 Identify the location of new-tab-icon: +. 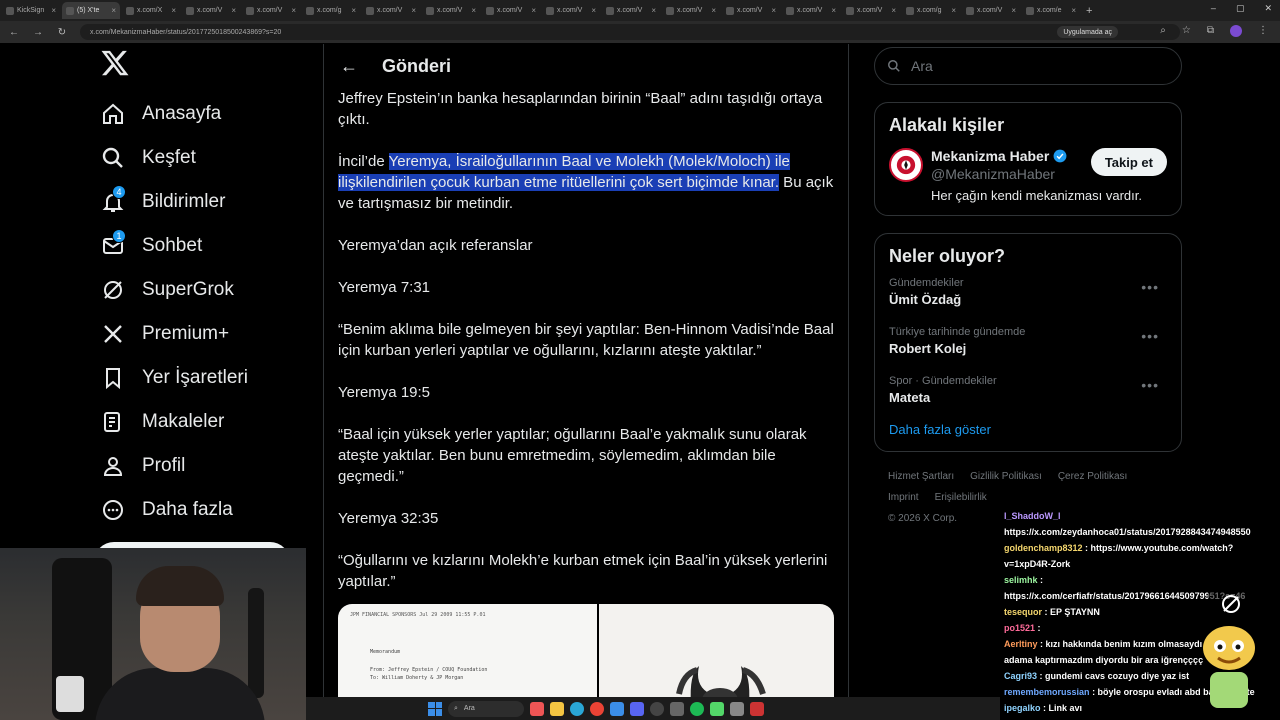
(1089, 11).